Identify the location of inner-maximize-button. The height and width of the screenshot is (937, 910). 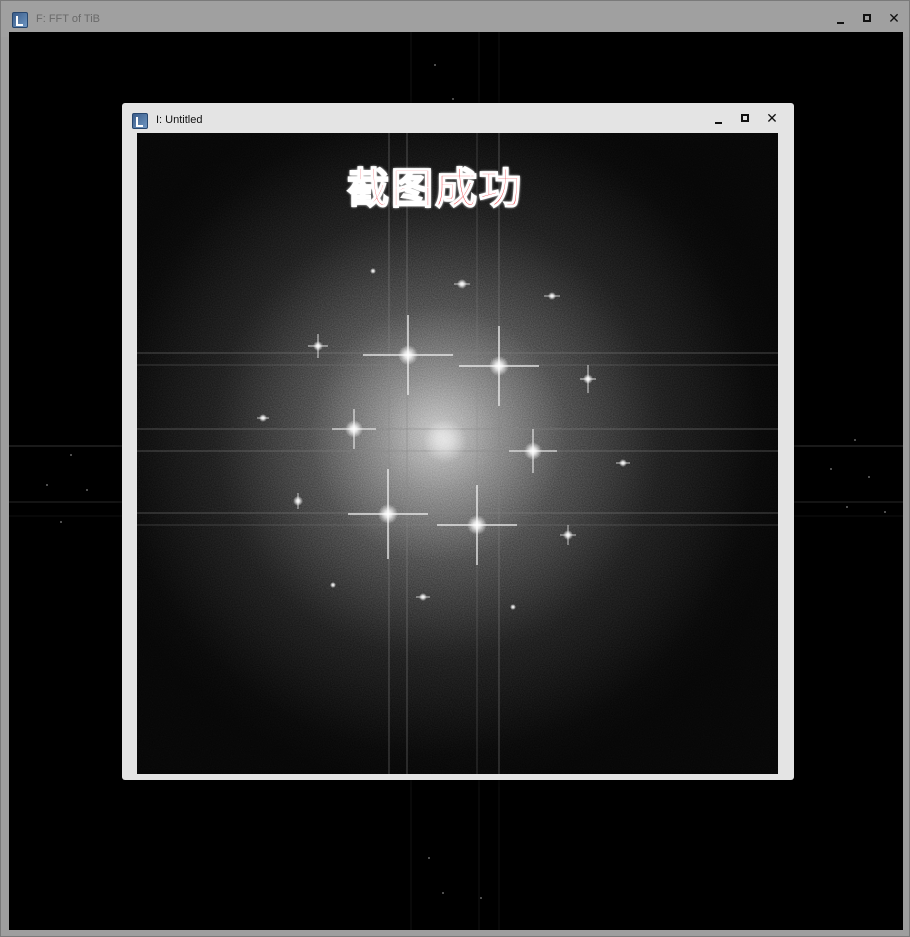
(746, 119).